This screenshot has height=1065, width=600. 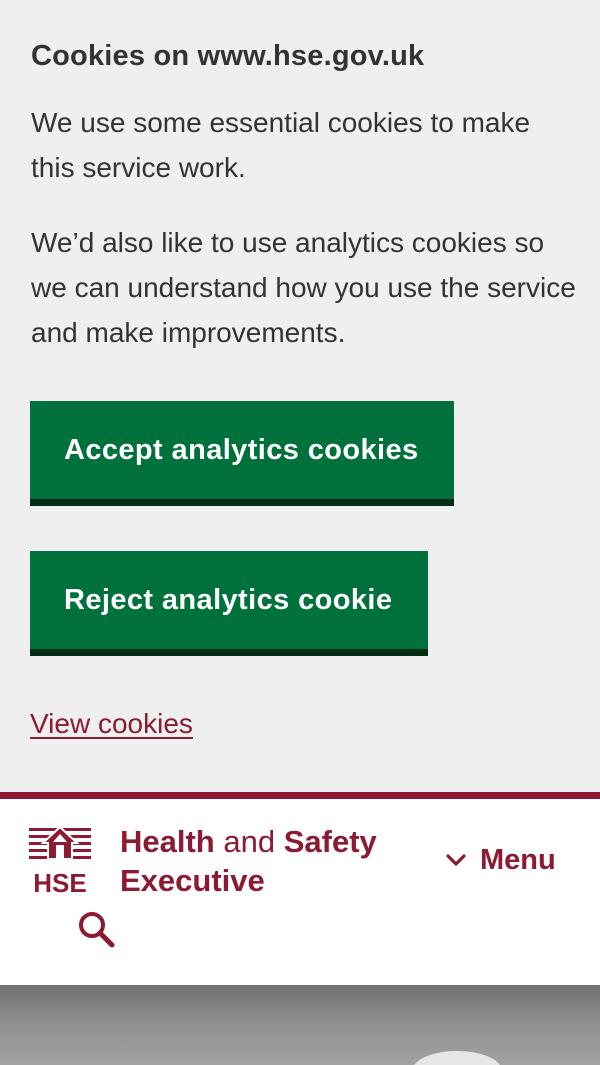 I want to click on accept-analytics-cookies-button: Accept analytics cookies, so click(x=242, y=450).